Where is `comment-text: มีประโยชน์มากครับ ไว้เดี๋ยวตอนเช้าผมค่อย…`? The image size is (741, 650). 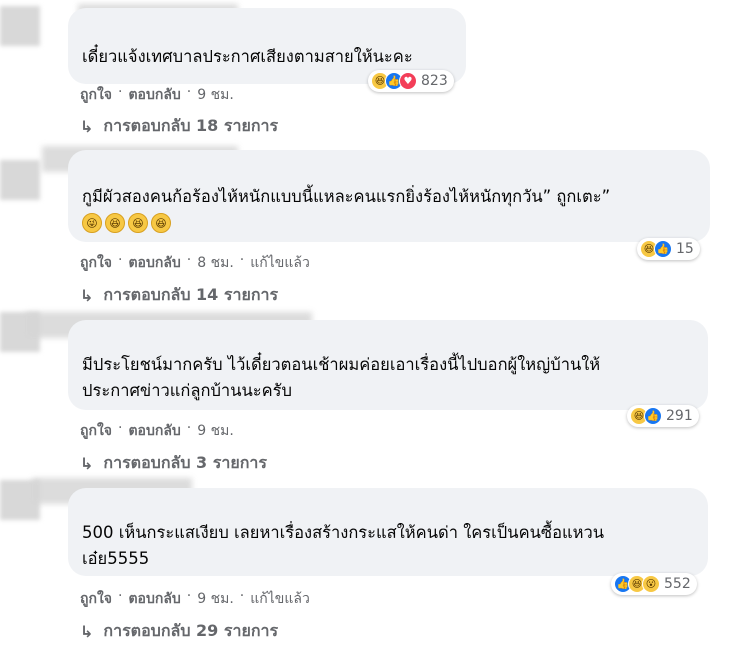 comment-text: มีประโยชน์มากครับ ไว้เดี๋ยวตอนเช้าผมค่อย… is located at coordinates (341, 377).